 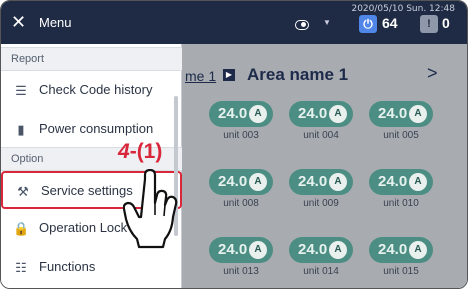 What do you see at coordinates (124, 151) in the screenshot?
I see `step-number: 4` at bounding box center [124, 151].